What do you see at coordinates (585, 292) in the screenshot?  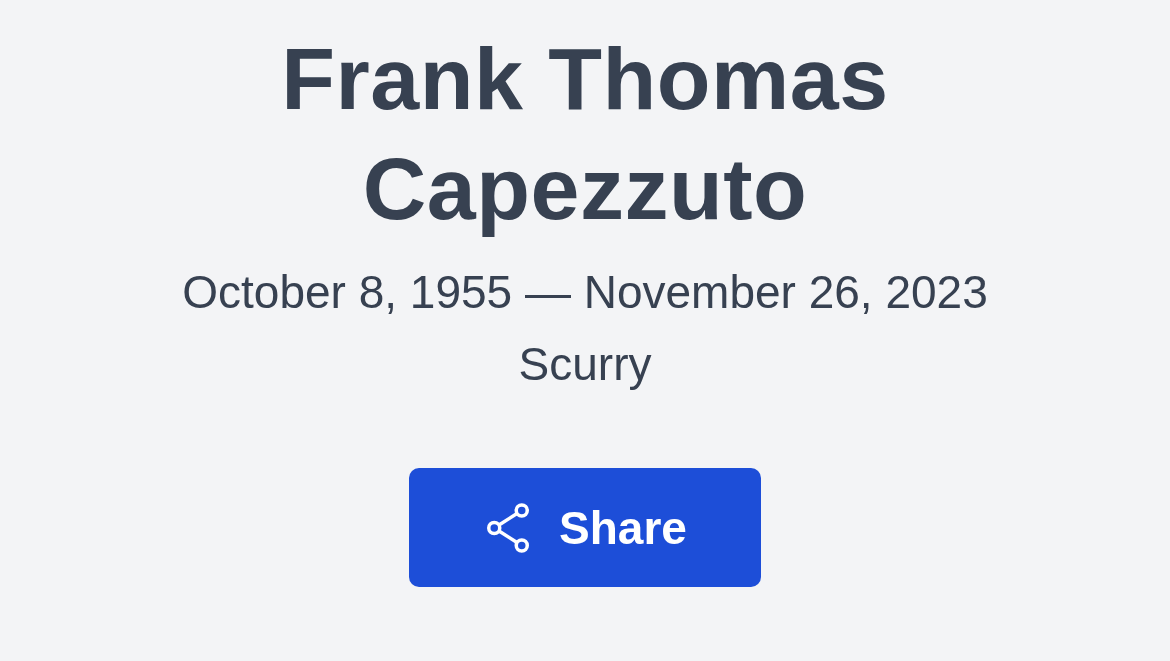 I see `life-dates: October 8, 1955 — November 26, 2023` at bounding box center [585, 292].